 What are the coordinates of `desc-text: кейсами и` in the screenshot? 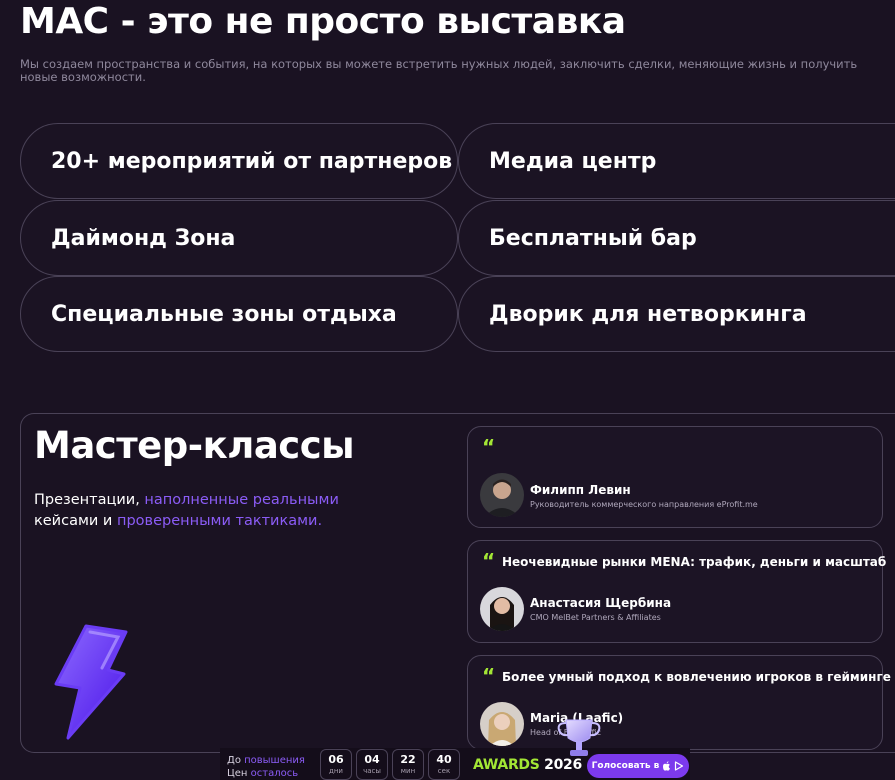 It's located at (75, 521).